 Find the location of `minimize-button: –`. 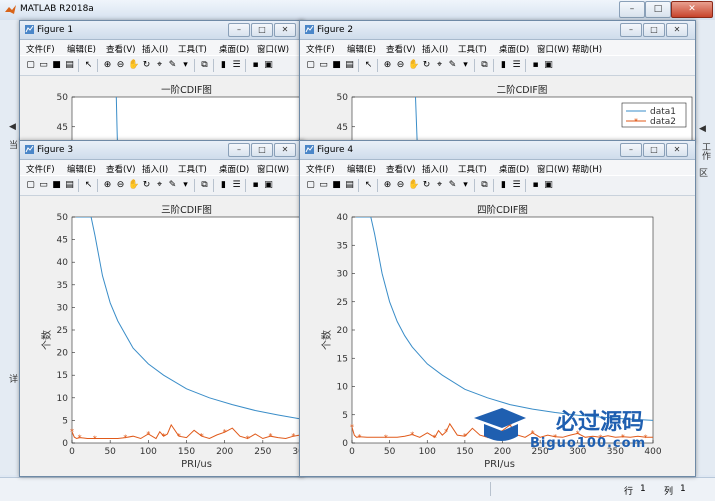

minimize-button: – is located at coordinates (632, 9).